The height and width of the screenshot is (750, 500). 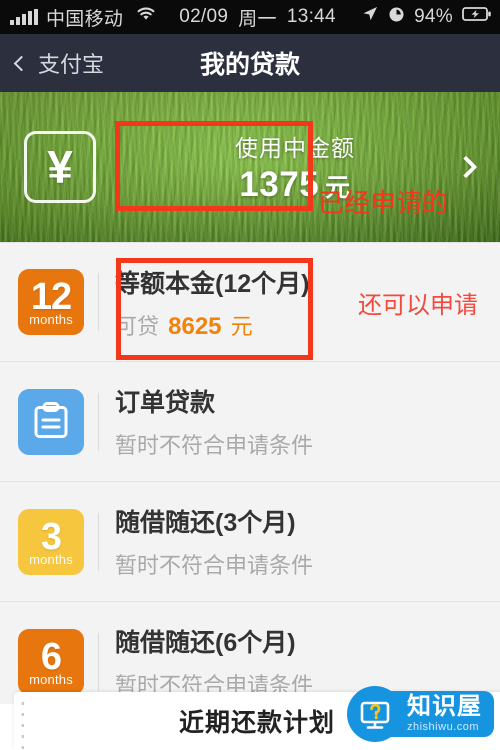 What do you see at coordinates (146, 17) in the screenshot?
I see `wifi-icon` at bounding box center [146, 17].